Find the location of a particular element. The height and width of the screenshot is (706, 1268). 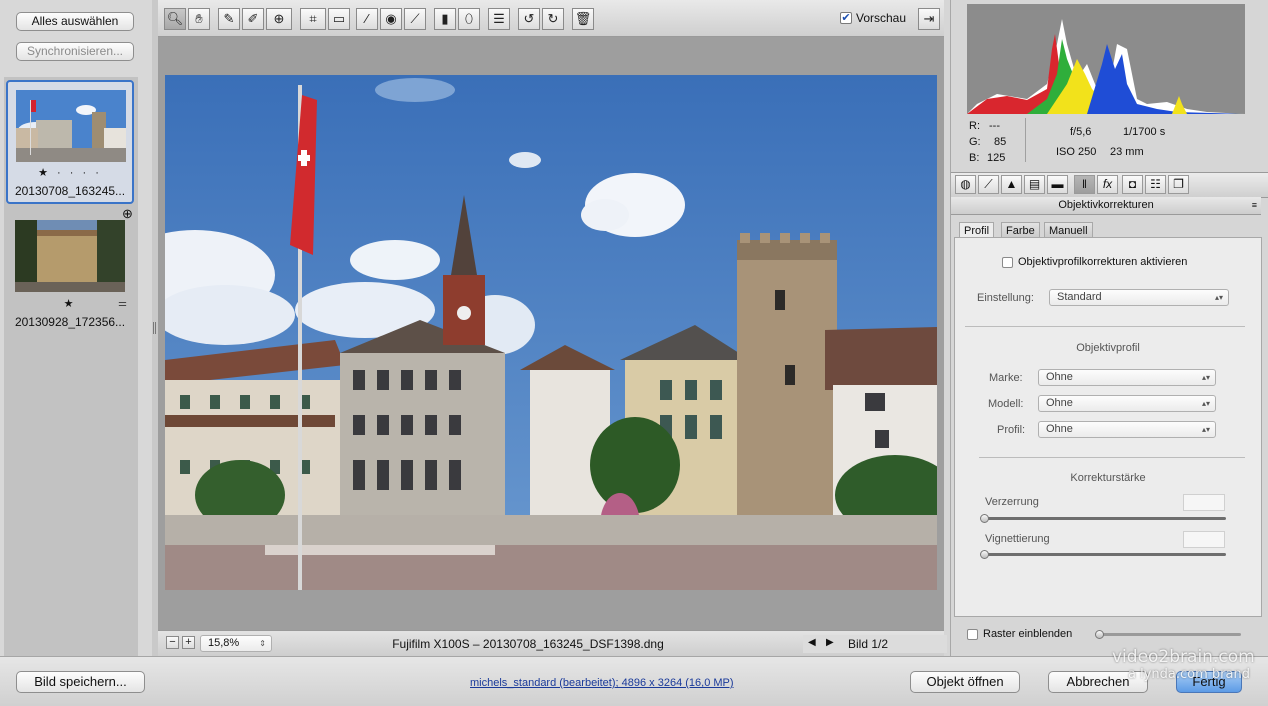

aperture-value: f/5,6 is located at coordinates (1081, 132).